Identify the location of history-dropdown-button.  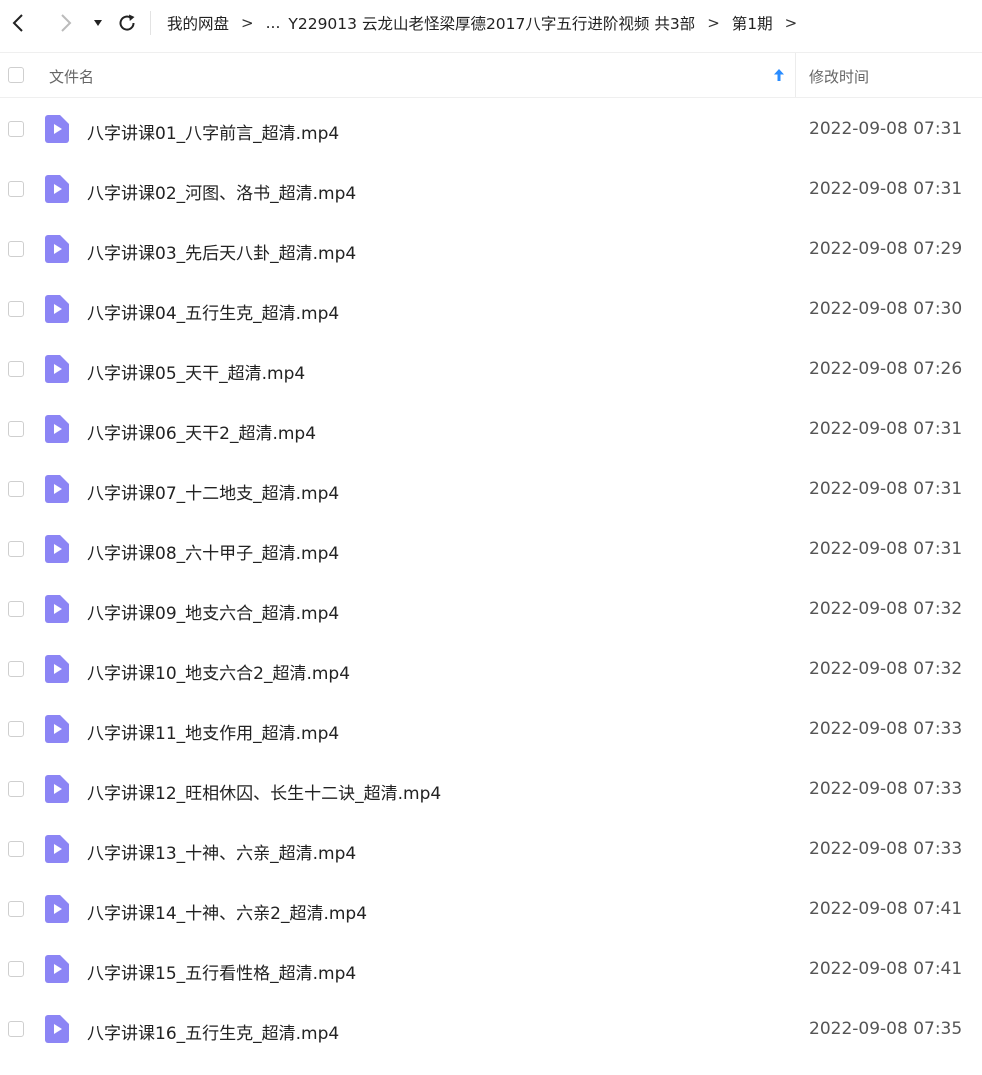
(98, 23).